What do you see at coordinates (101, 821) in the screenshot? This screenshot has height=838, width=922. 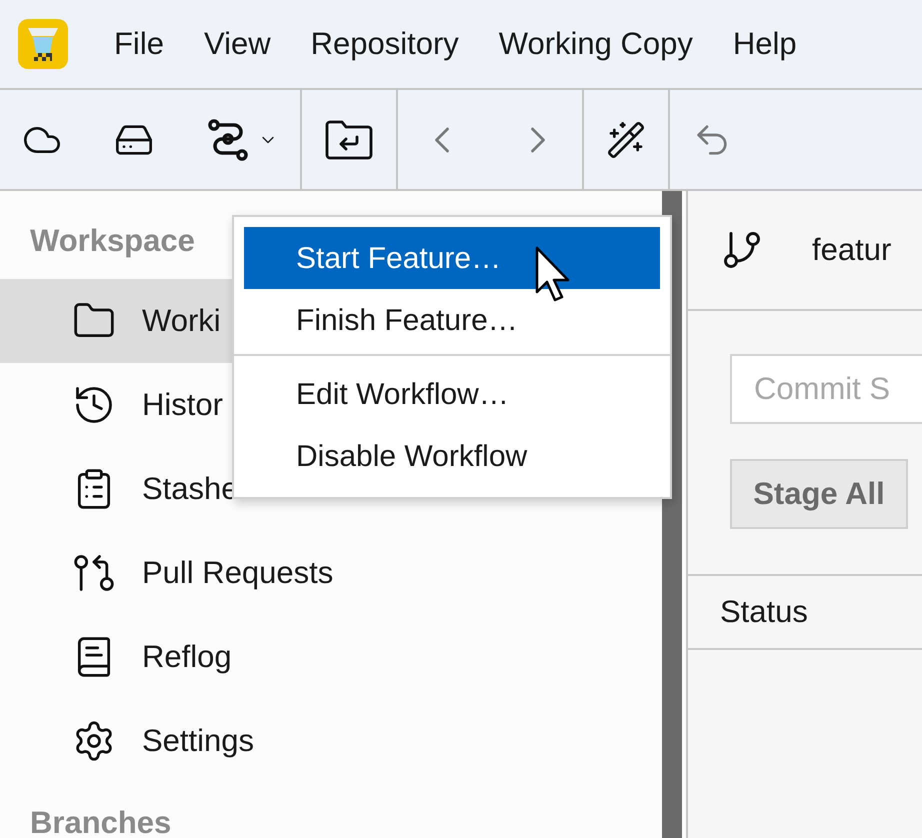 I see `section-heading: Branches` at bounding box center [101, 821].